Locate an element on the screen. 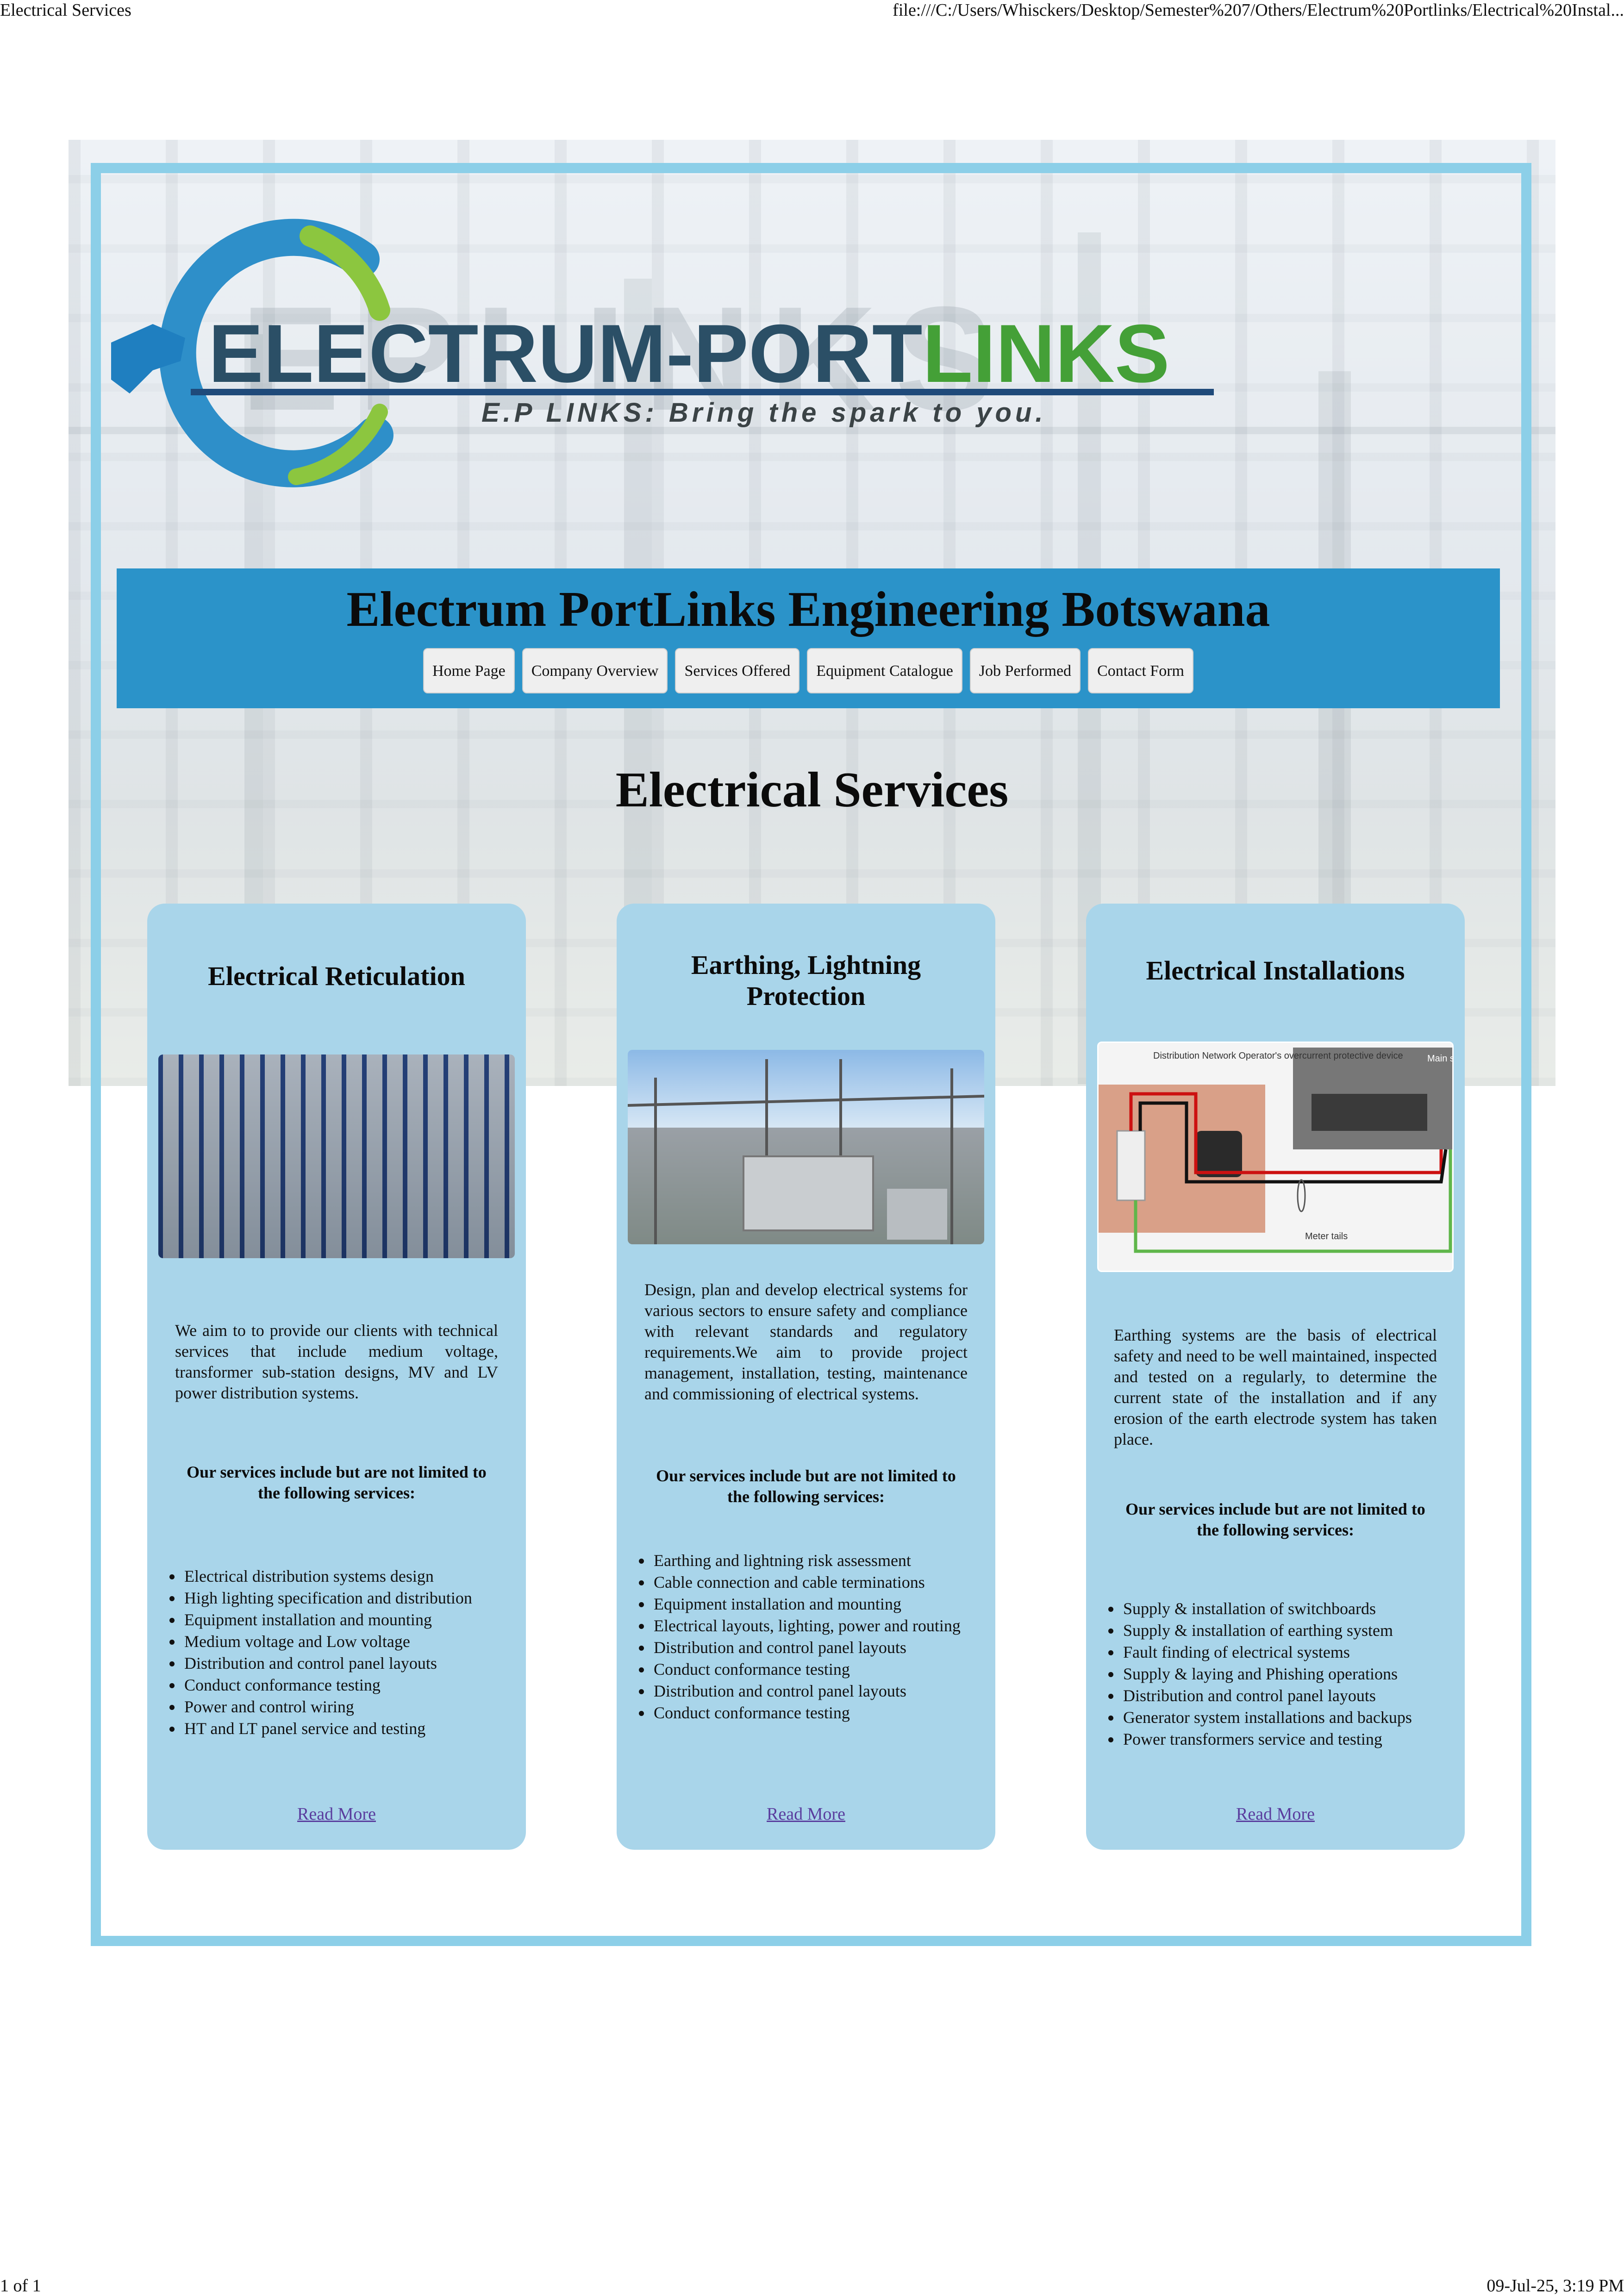 This screenshot has height=2296, width=1624. logo-word-secondary: LINKS is located at coordinates (1046, 353).